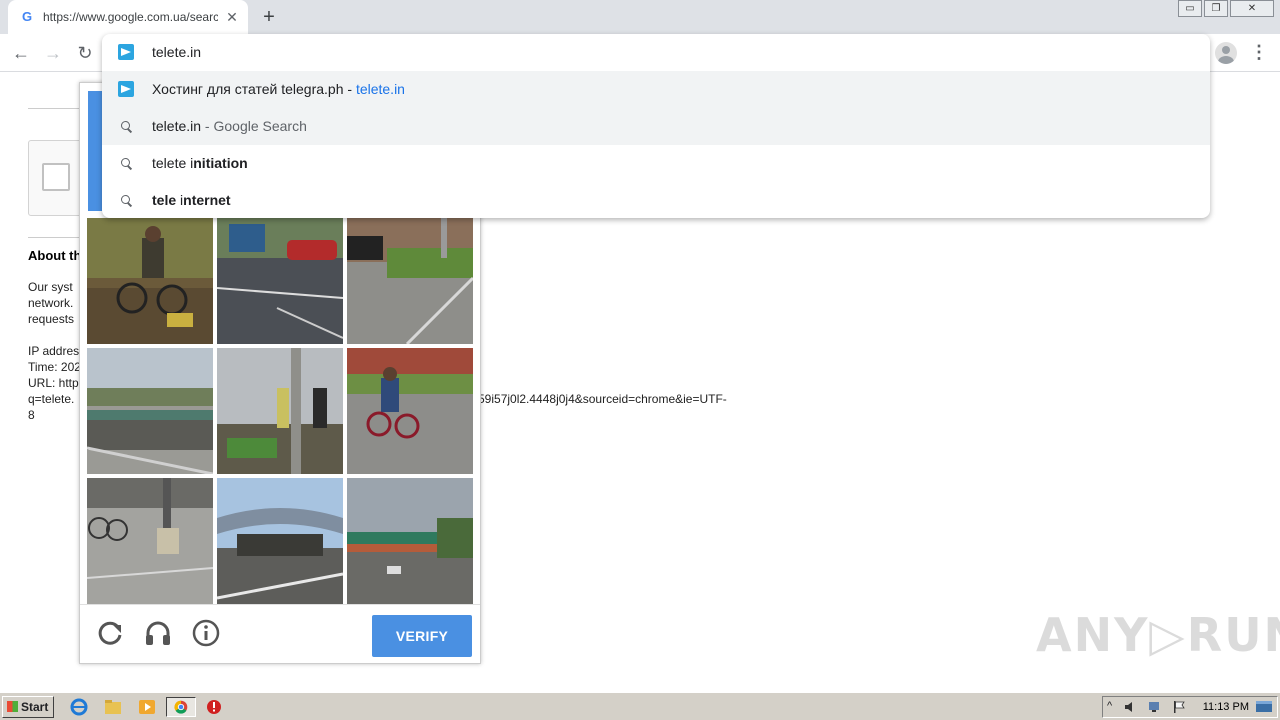  Describe the element at coordinates (53, 383) in the screenshot. I see `url-line: URL: http` at that location.